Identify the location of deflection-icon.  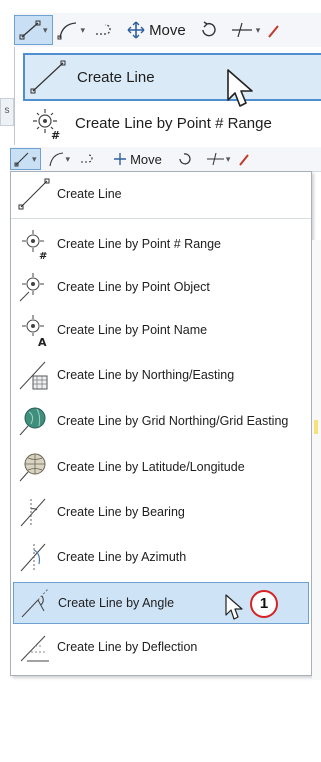
(34, 648).